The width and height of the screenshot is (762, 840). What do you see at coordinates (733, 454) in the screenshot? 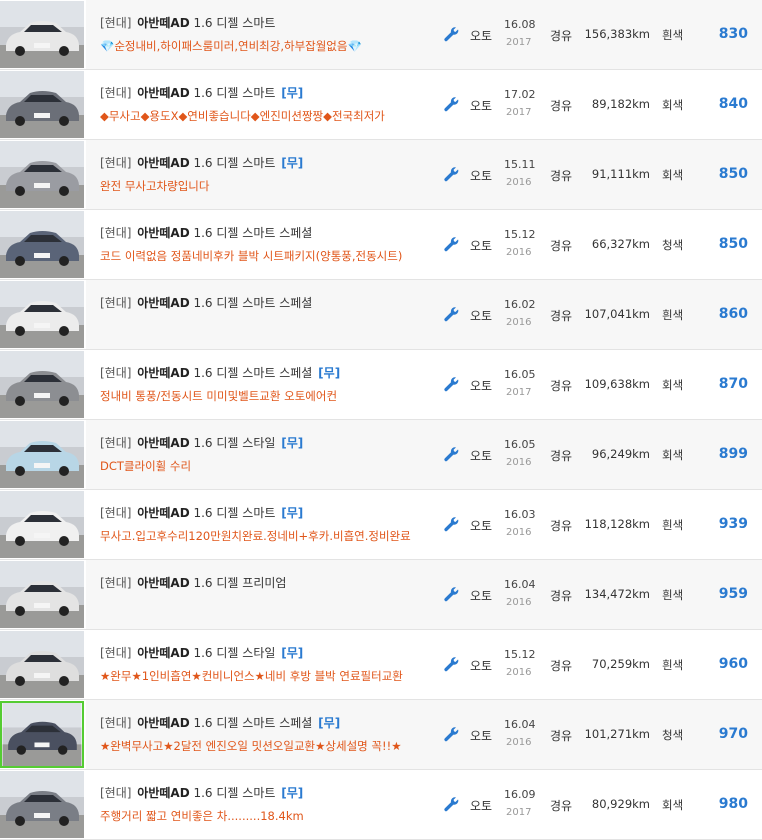
I see `price-link: 899` at bounding box center [733, 454].